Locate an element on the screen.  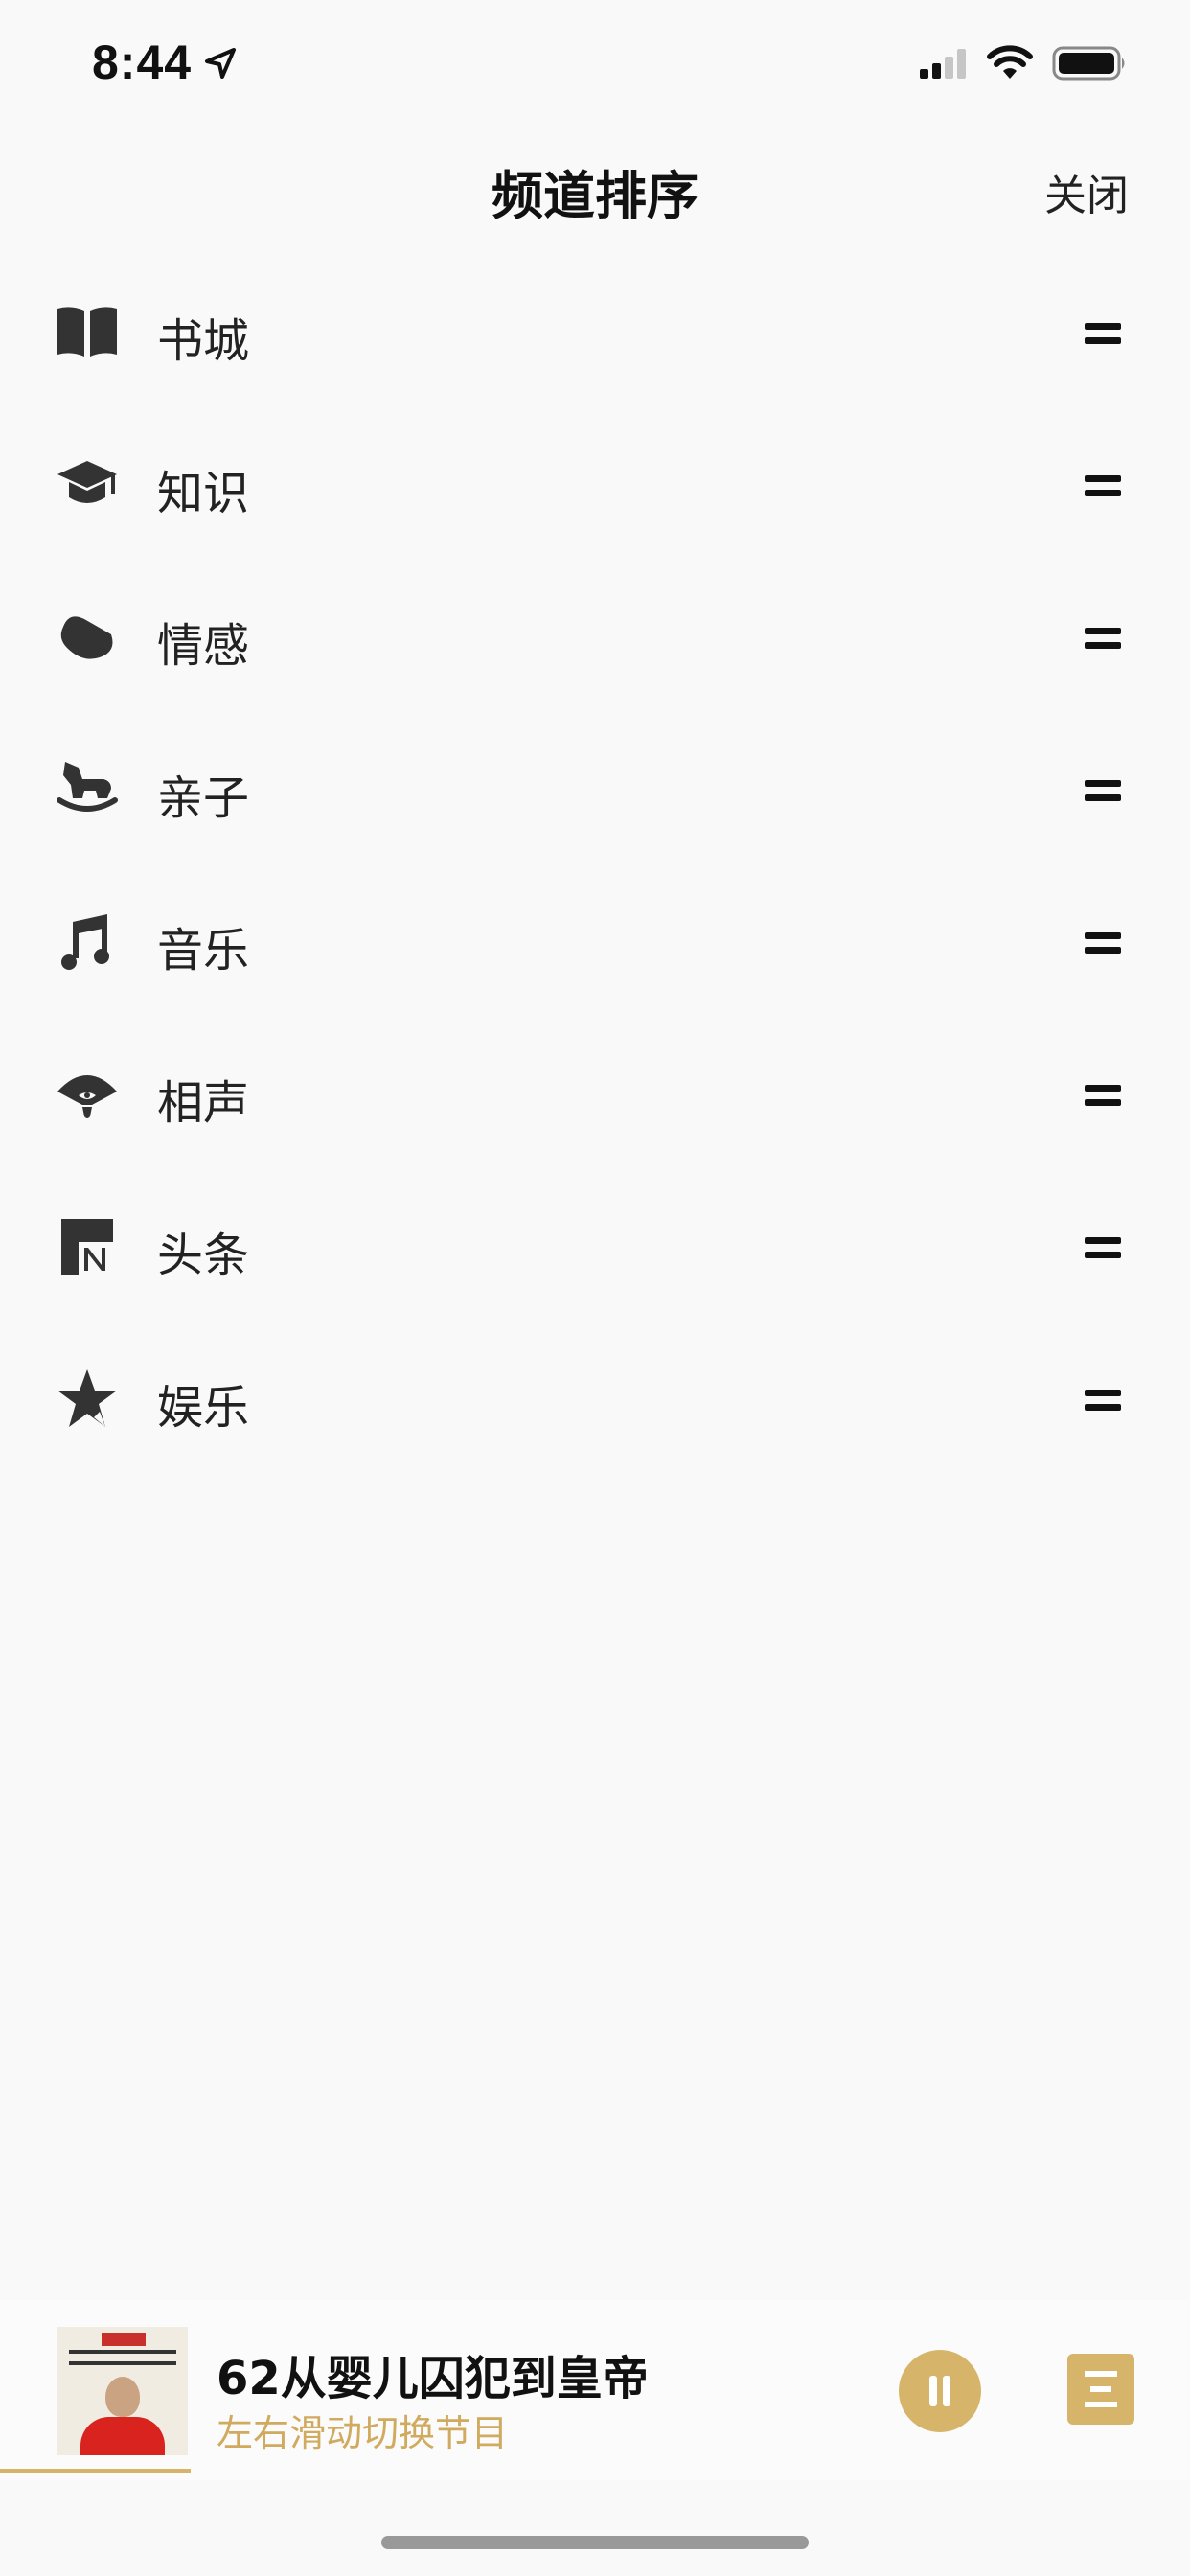
playlist-button is located at coordinates (1101, 2389).